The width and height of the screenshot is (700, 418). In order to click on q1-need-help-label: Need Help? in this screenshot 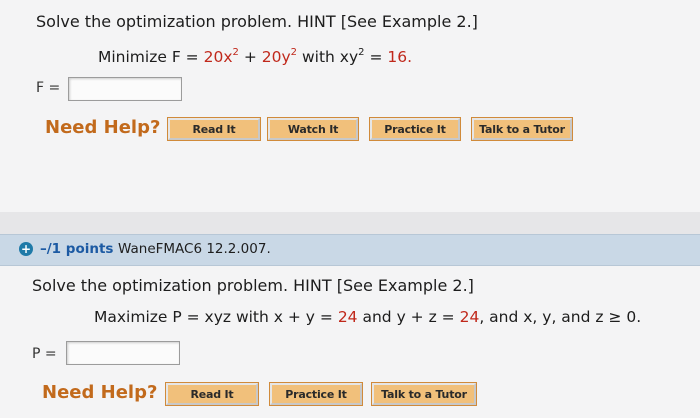, I will do `click(103, 127)`.